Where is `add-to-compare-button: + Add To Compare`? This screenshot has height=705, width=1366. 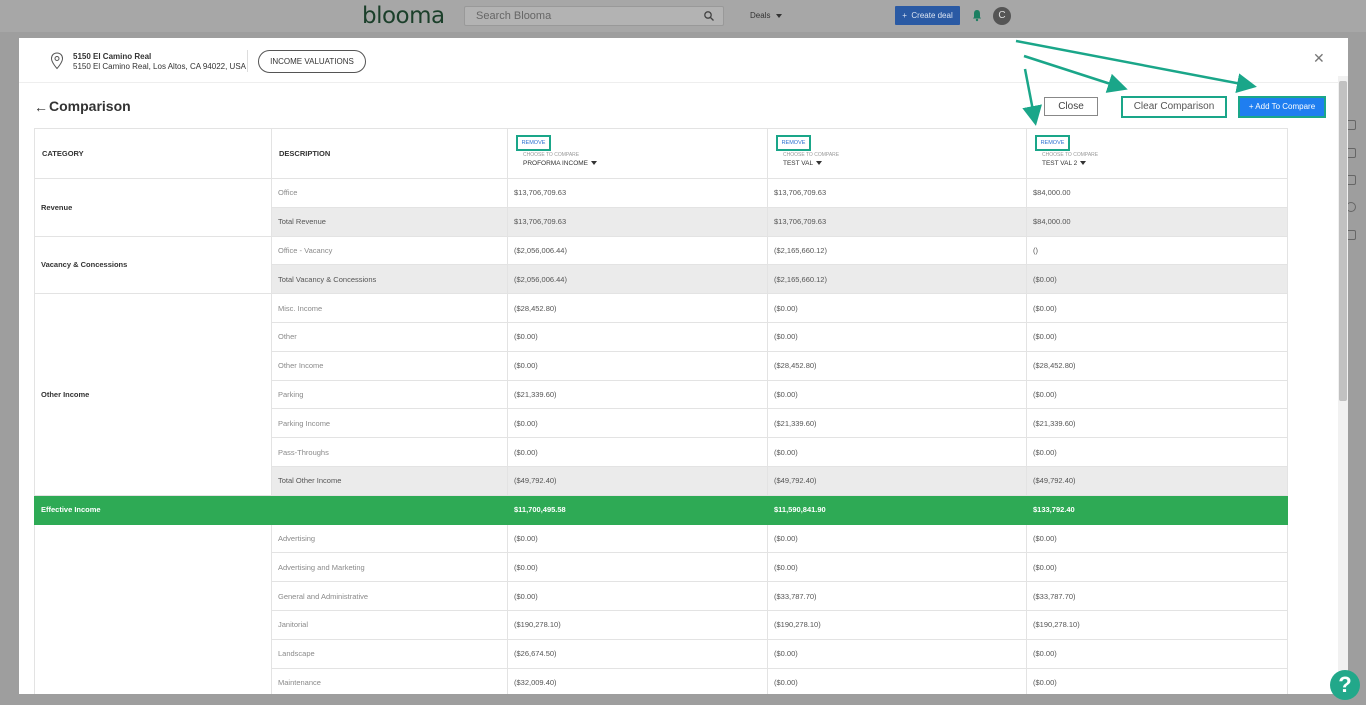
add-to-compare-button: + Add To Compare is located at coordinates (1282, 107).